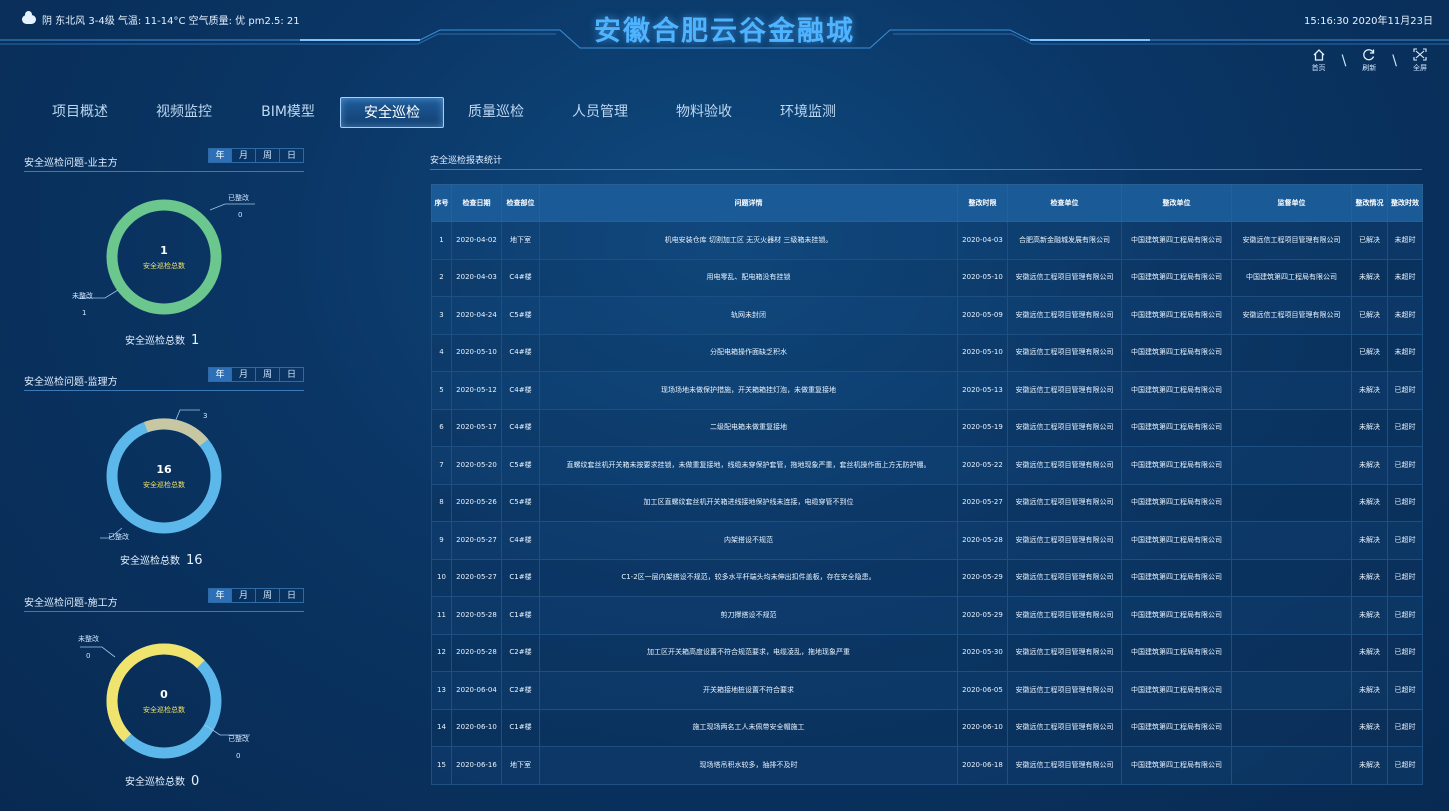 The image size is (1449, 811). What do you see at coordinates (600, 112) in the screenshot?
I see `tab-personnel: 人员管理` at bounding box center [600, 112].